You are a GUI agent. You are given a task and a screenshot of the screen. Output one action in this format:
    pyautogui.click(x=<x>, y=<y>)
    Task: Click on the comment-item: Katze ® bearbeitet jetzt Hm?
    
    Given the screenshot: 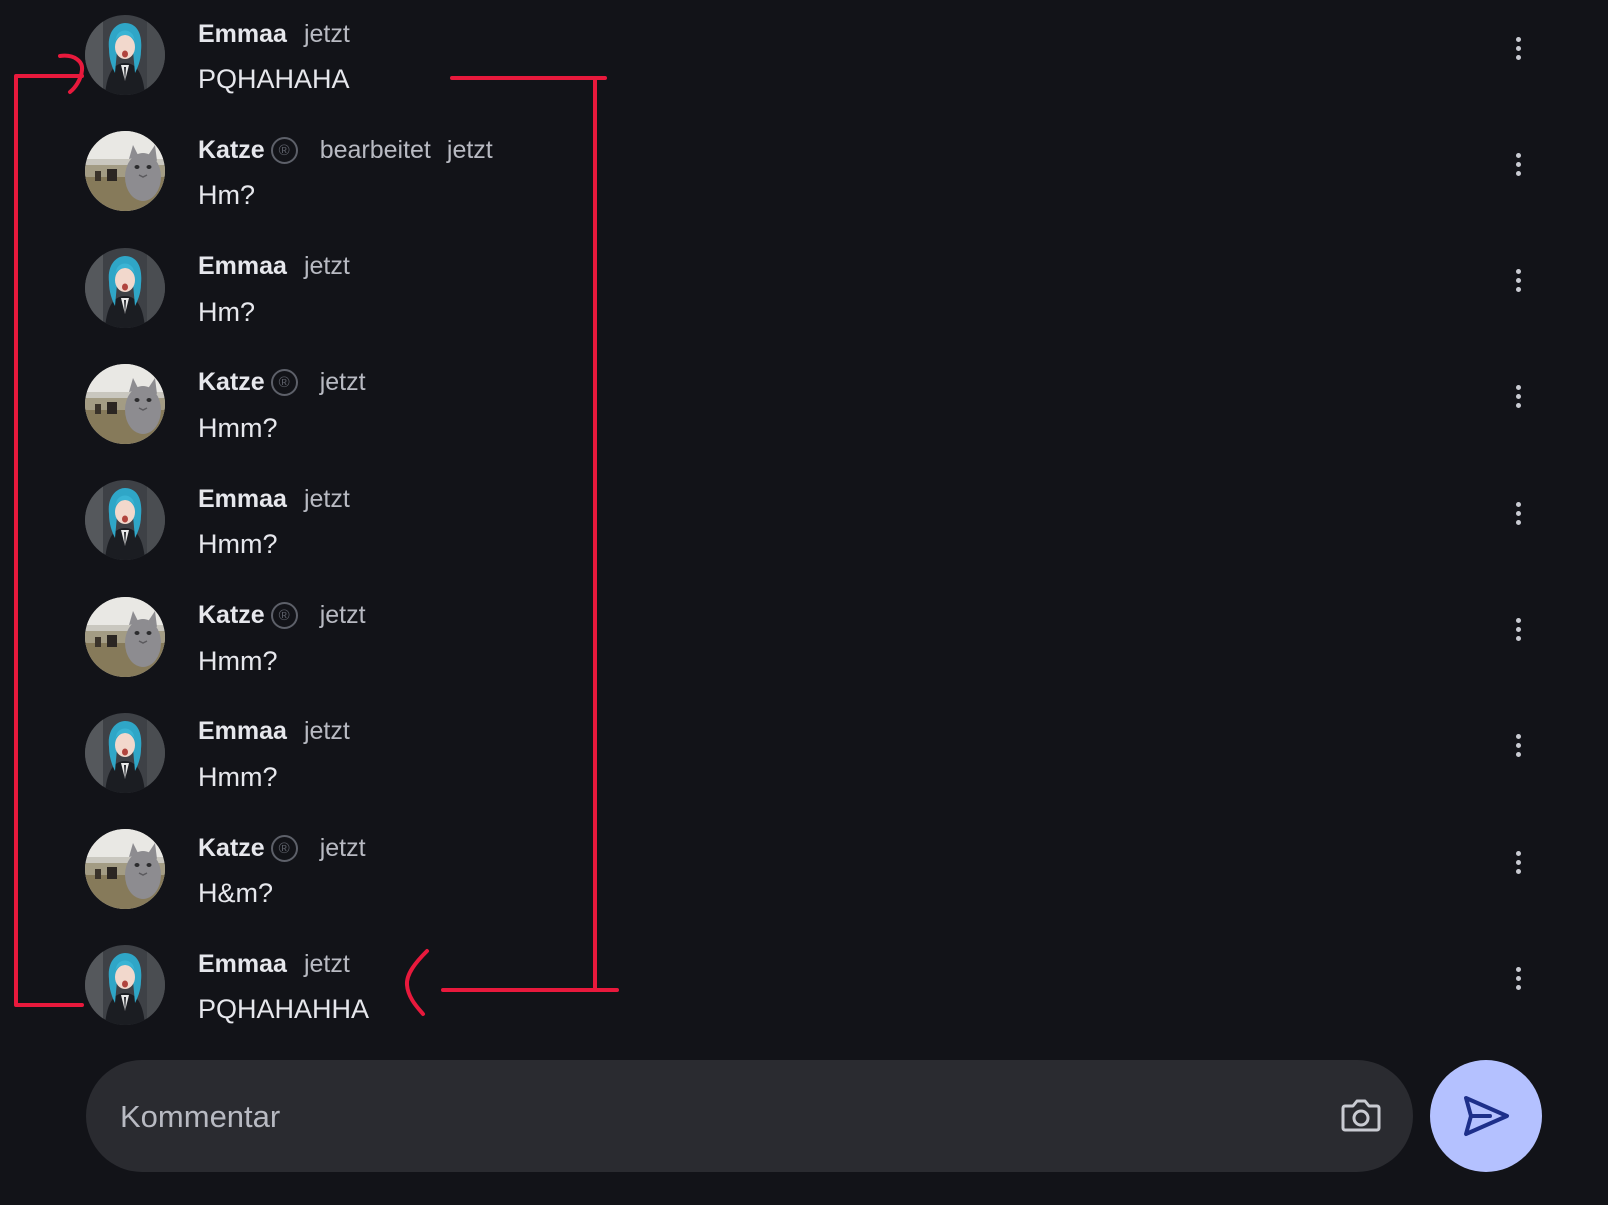 What is the action you would take?
    pyautogui.click(x=804, y=174)
    